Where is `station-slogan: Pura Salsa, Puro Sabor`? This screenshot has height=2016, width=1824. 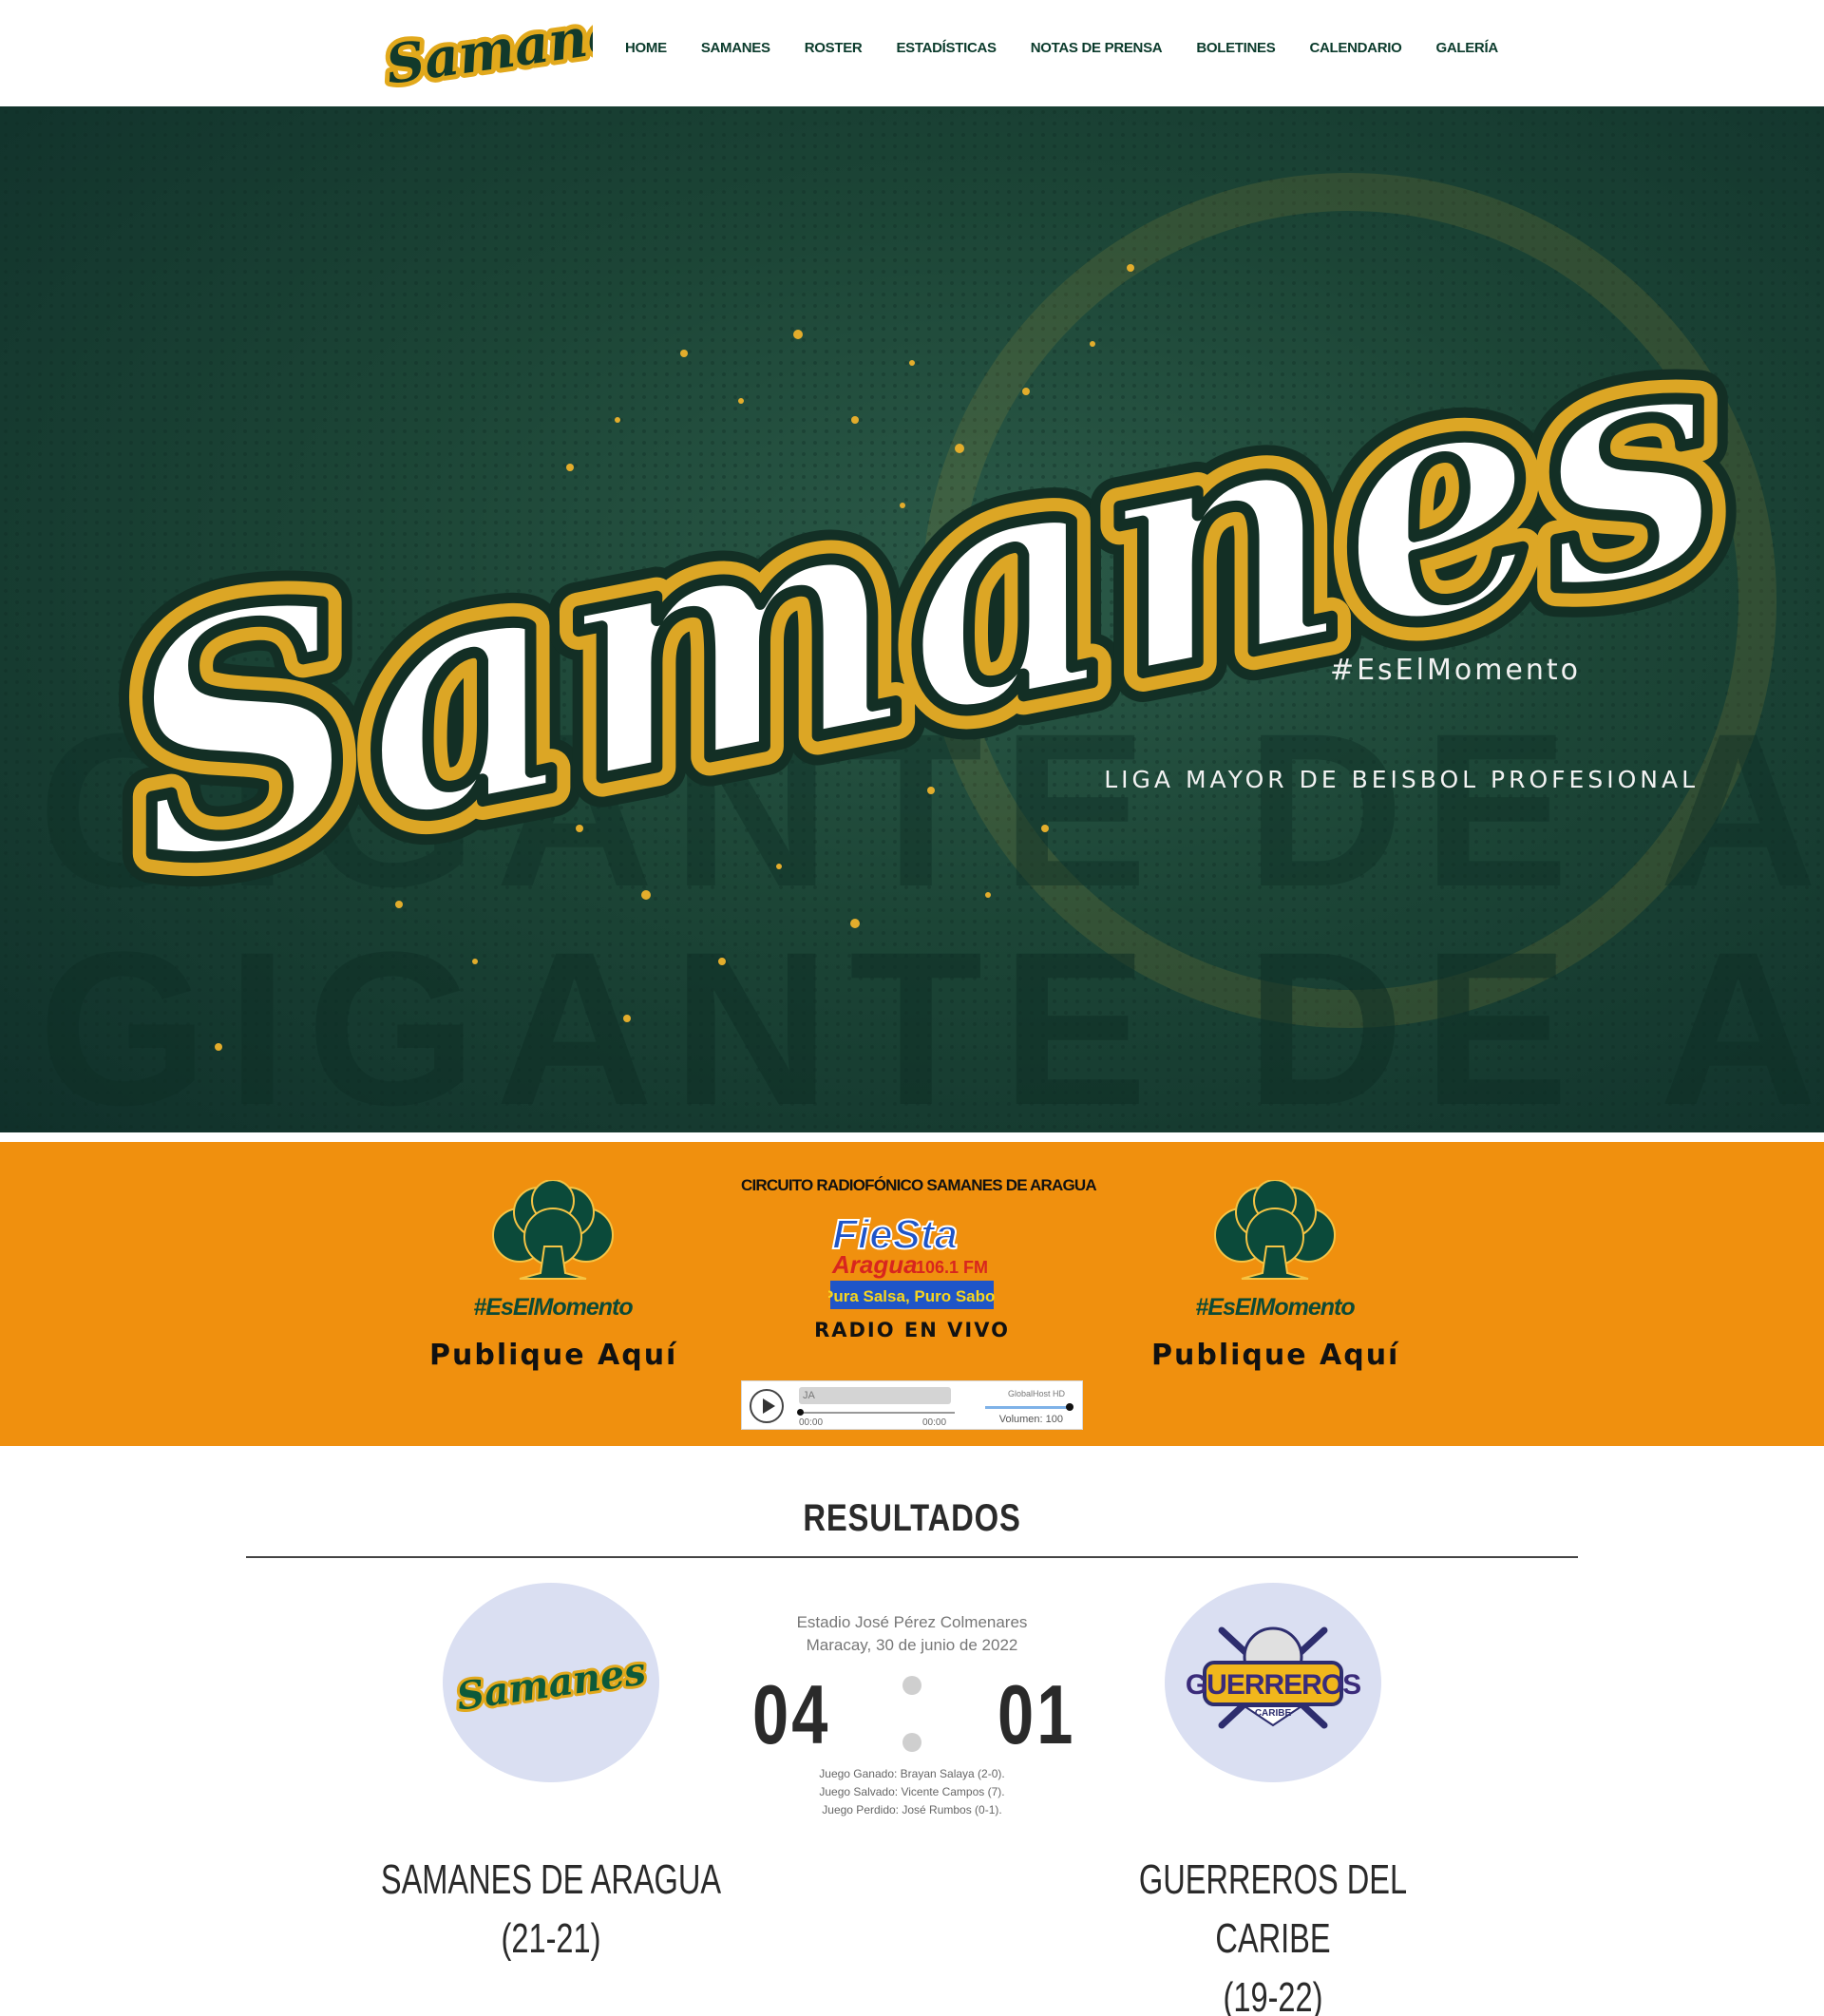
station-slogan: Pura Salsa, Puro Sabor is located at coordinates (912, 1296).